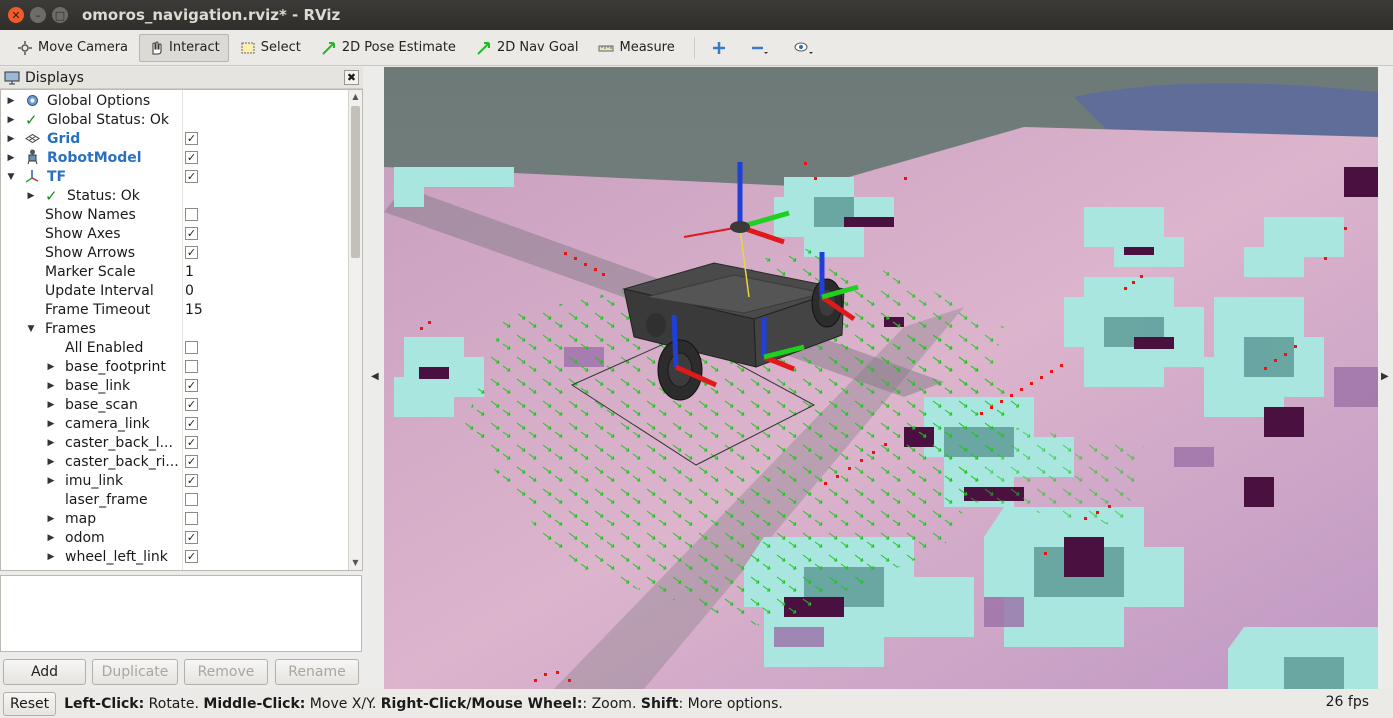  I want to click on tree-row-label: wheel_left_link, so click(116, 556).